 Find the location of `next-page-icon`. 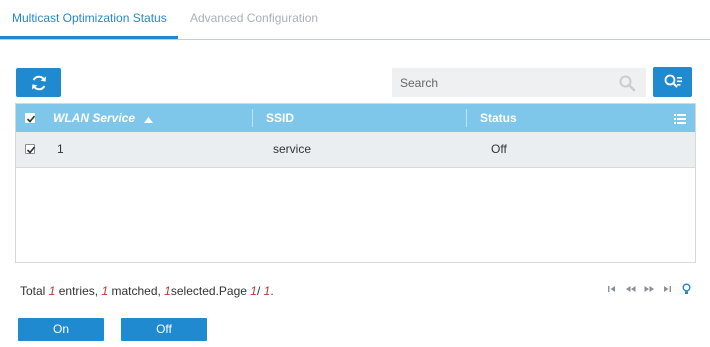

next-page-icon is located at coordinates (649, 289).